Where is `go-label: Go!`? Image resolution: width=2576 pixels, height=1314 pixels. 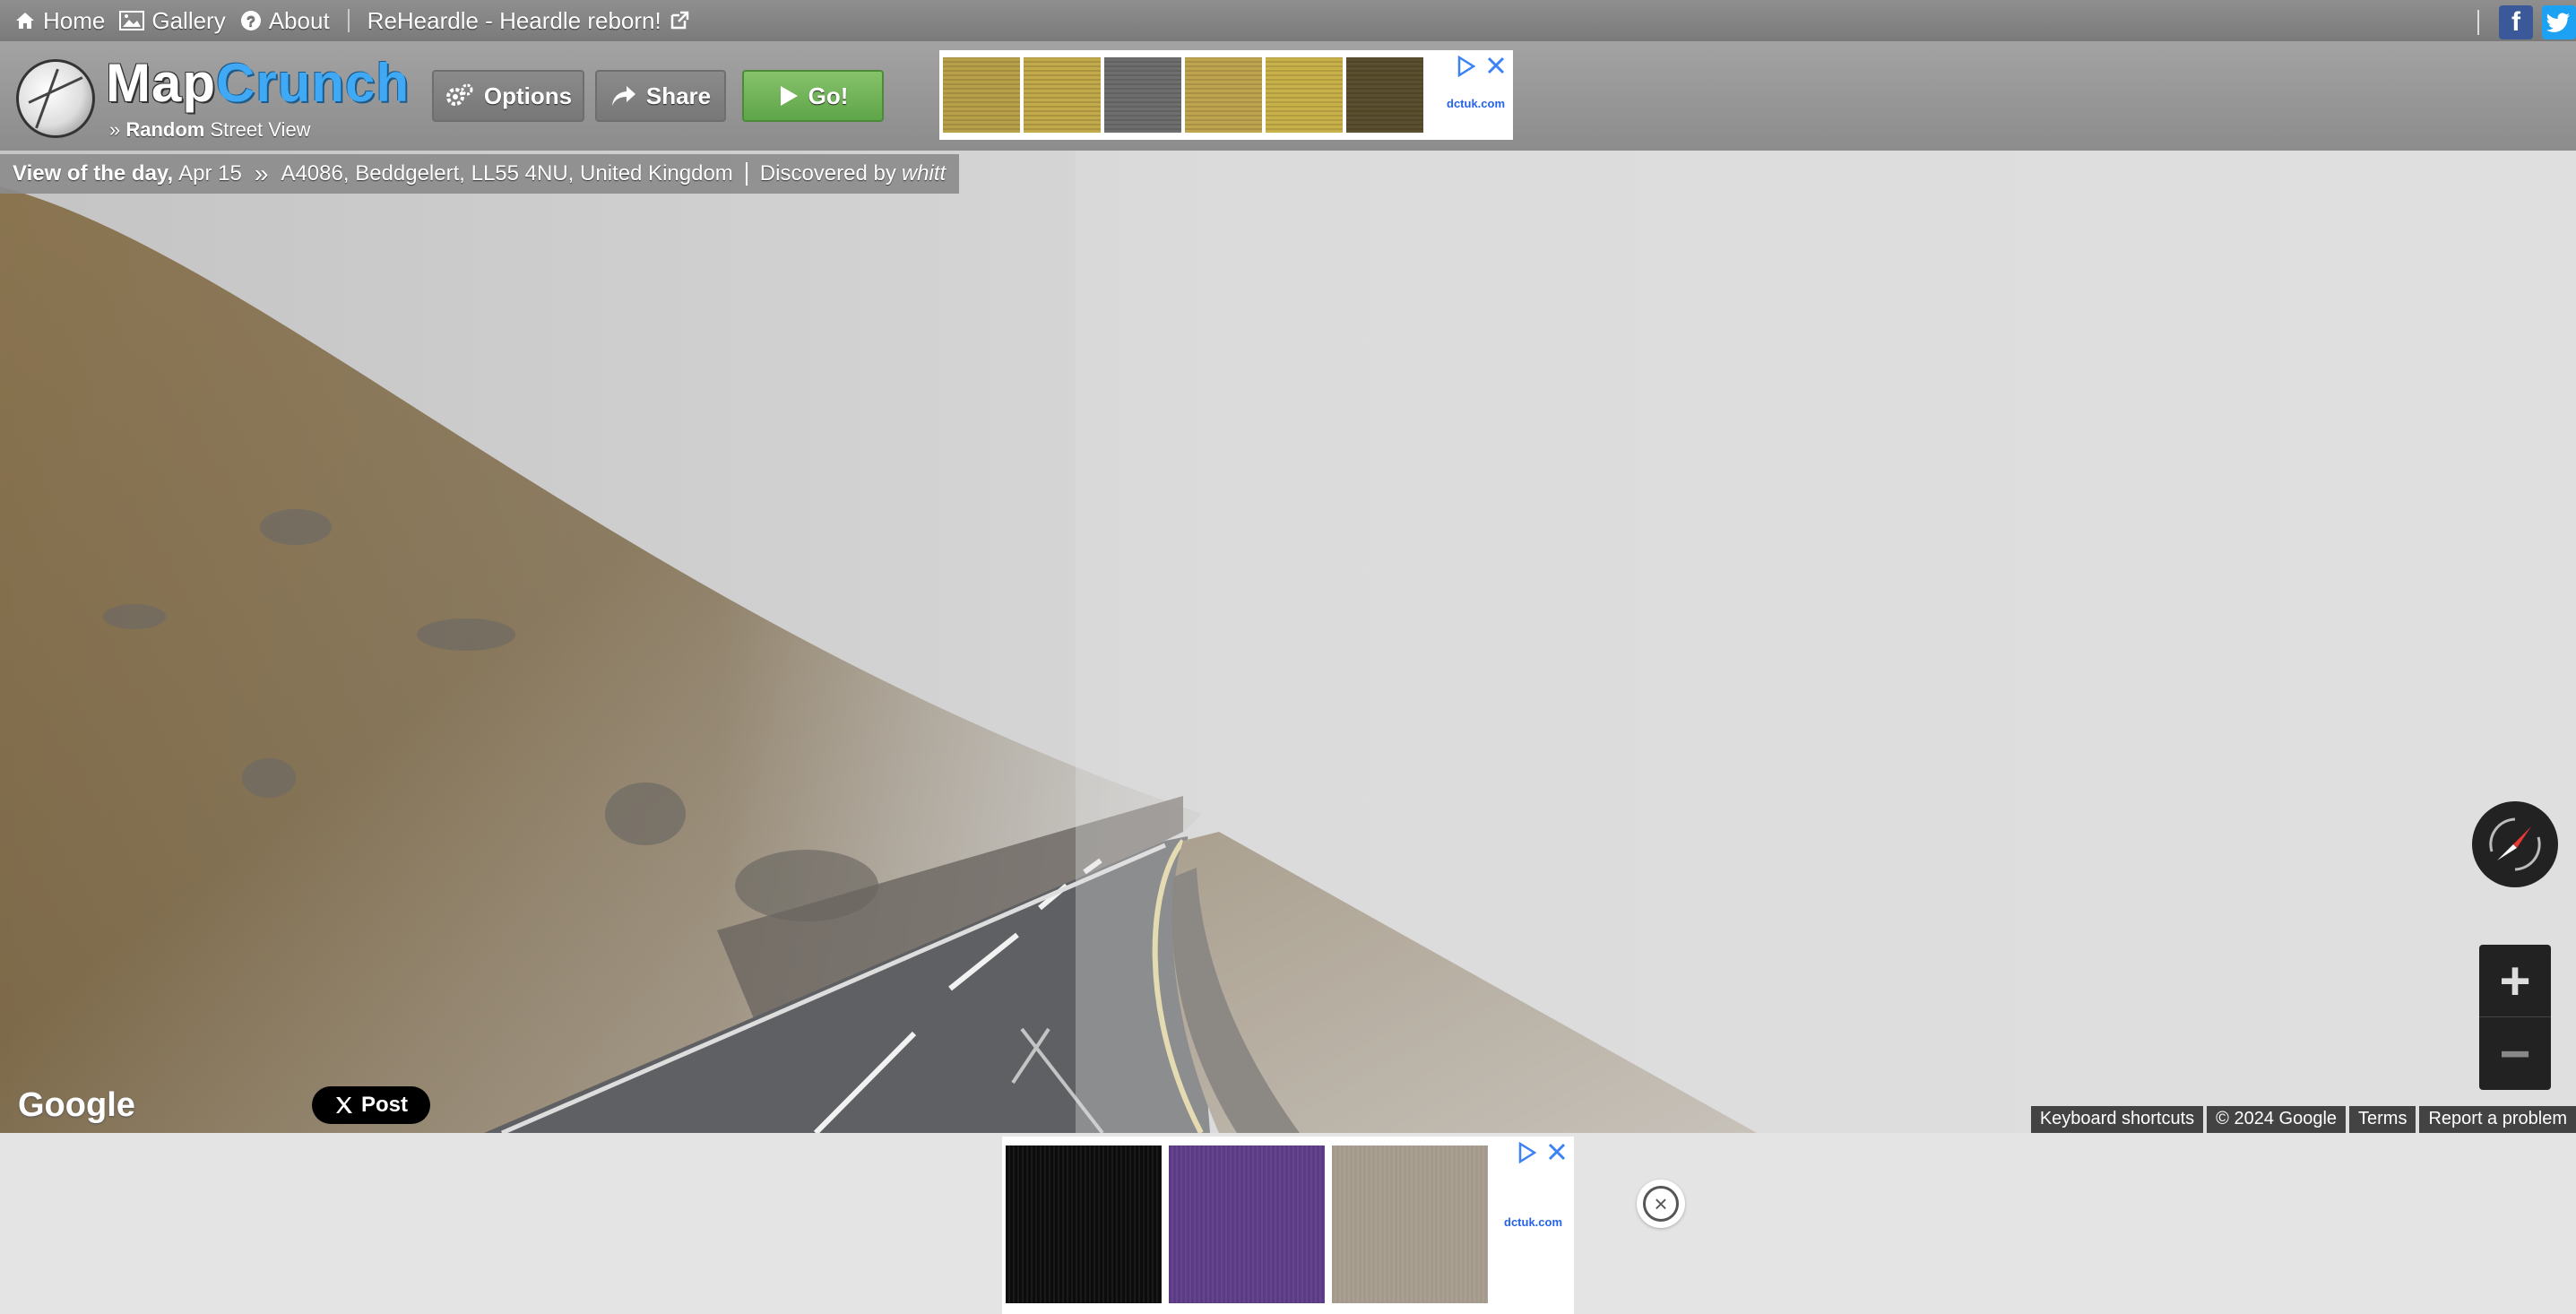
go-label: Go! is located at coordinates (828, 95).